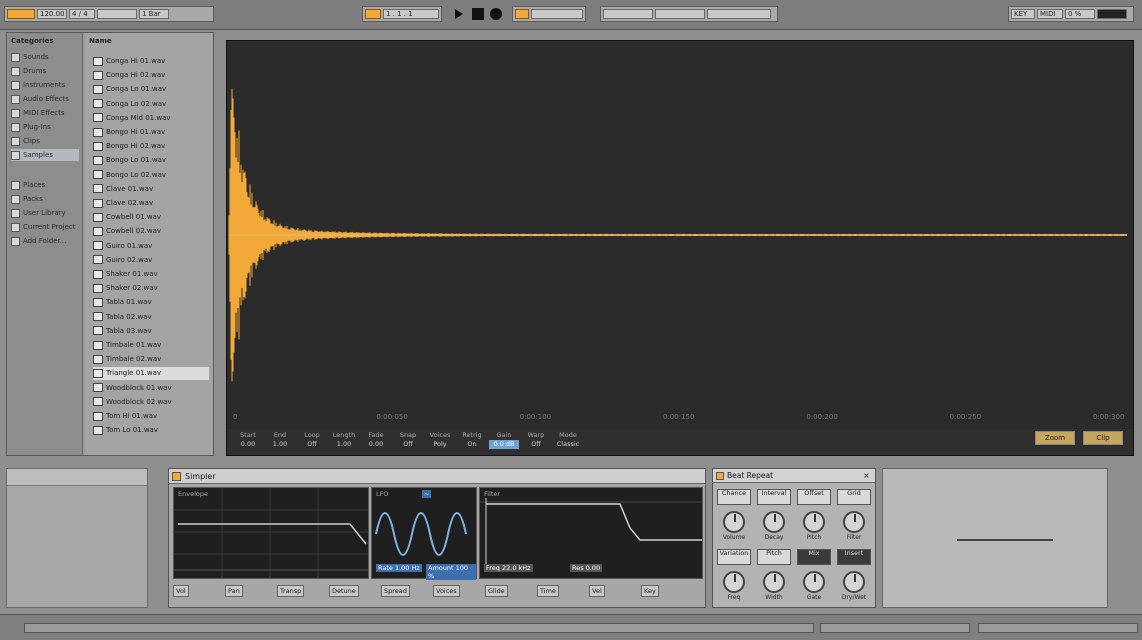 This screenshot has width=1142, height=640. What do you see at coordinates (496, 591) in the screenshot?
I see `instrument-param-chip: Glide` at bounding box center [496, 591].